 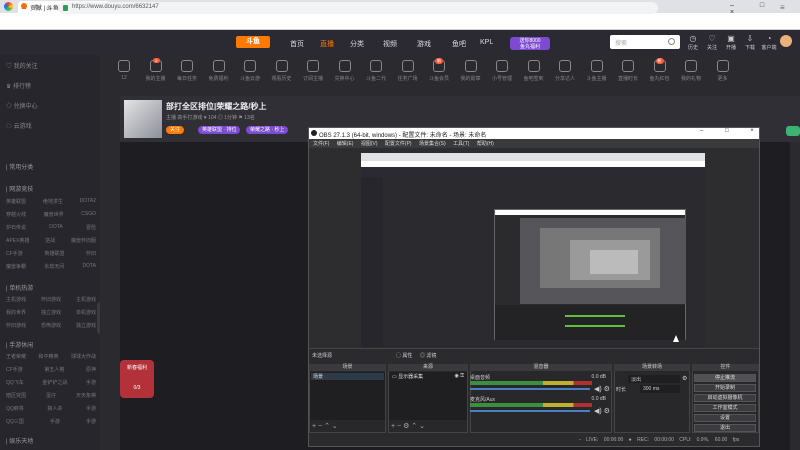 I want to click on follow-button, so click(x=793, y=131).